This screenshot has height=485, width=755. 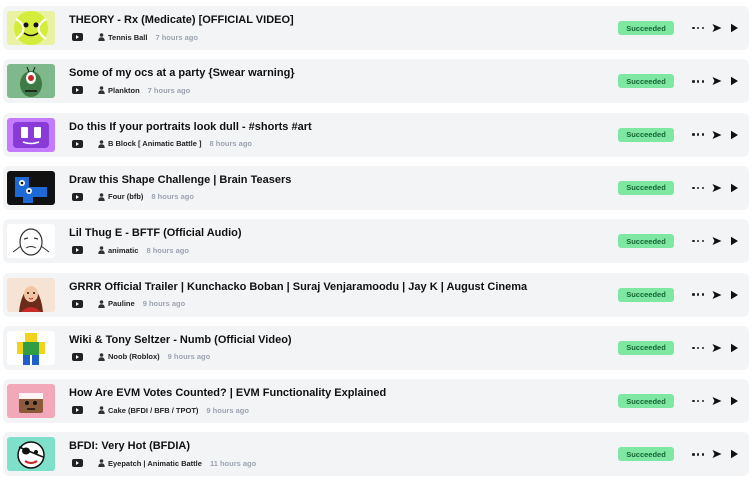 I want to click on channel-name: Eyepatch | Animatic Battle, so click(x=155, y=463).